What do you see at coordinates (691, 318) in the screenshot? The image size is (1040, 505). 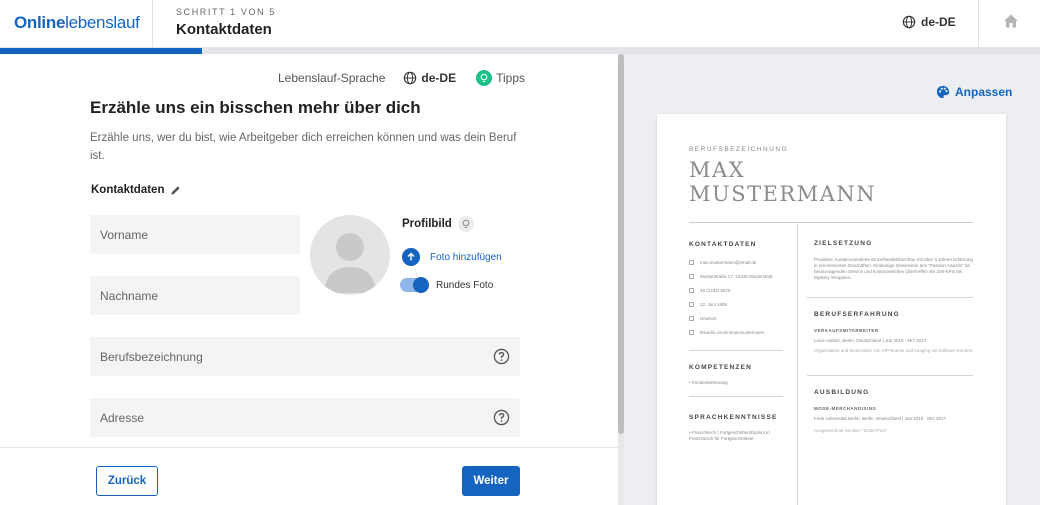 I see `flag-icon` at bounding box center [691, 318].